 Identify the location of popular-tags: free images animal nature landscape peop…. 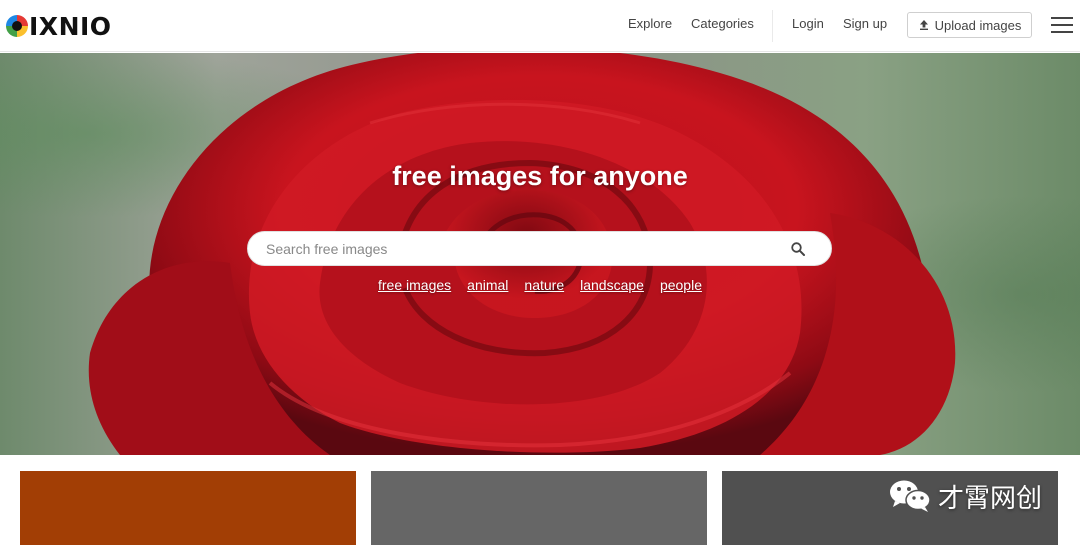
(540, 285).